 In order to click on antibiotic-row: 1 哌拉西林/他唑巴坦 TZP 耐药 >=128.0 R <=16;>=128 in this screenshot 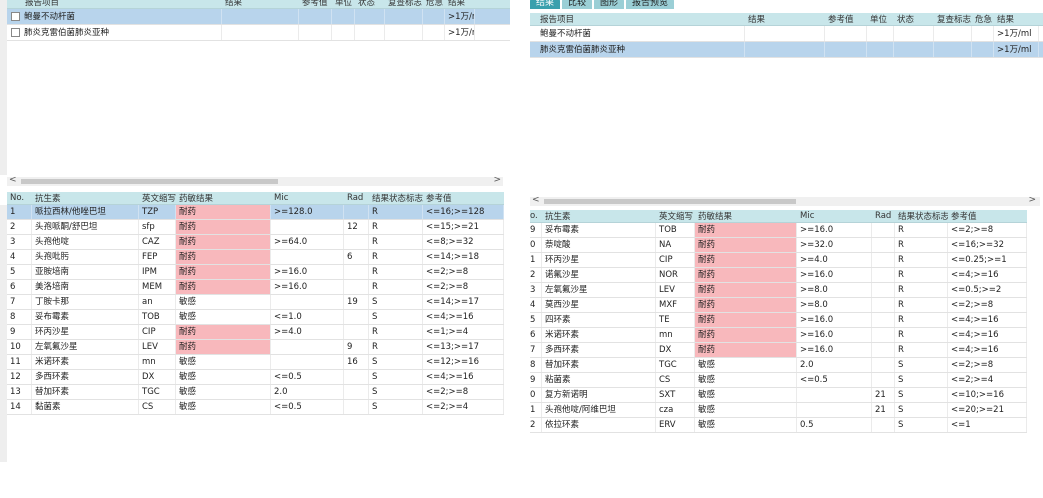, I will do `click(255, 212)`.